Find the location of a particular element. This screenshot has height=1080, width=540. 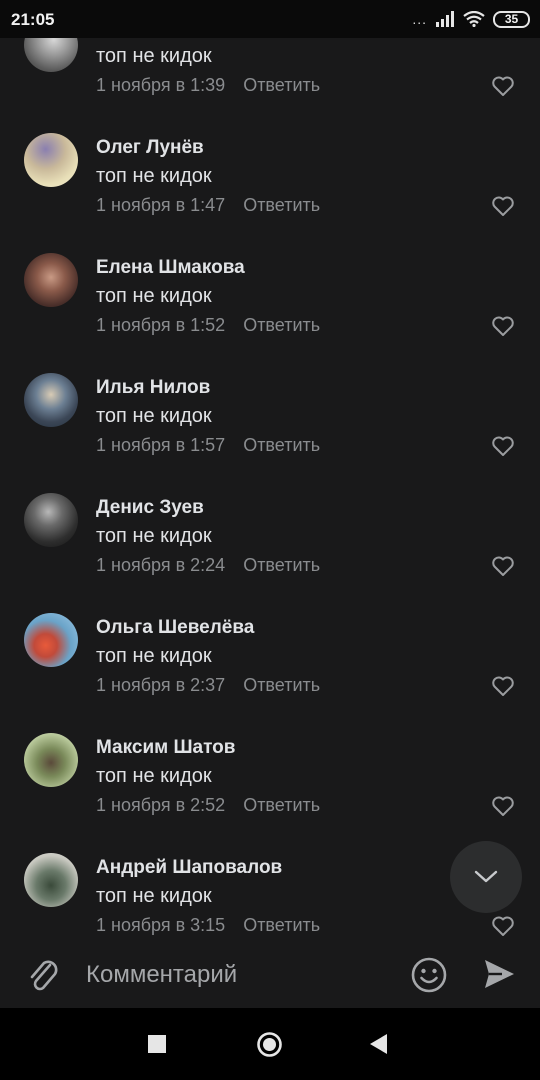

triangle-back-icon is located at coordinates (379, 1044).